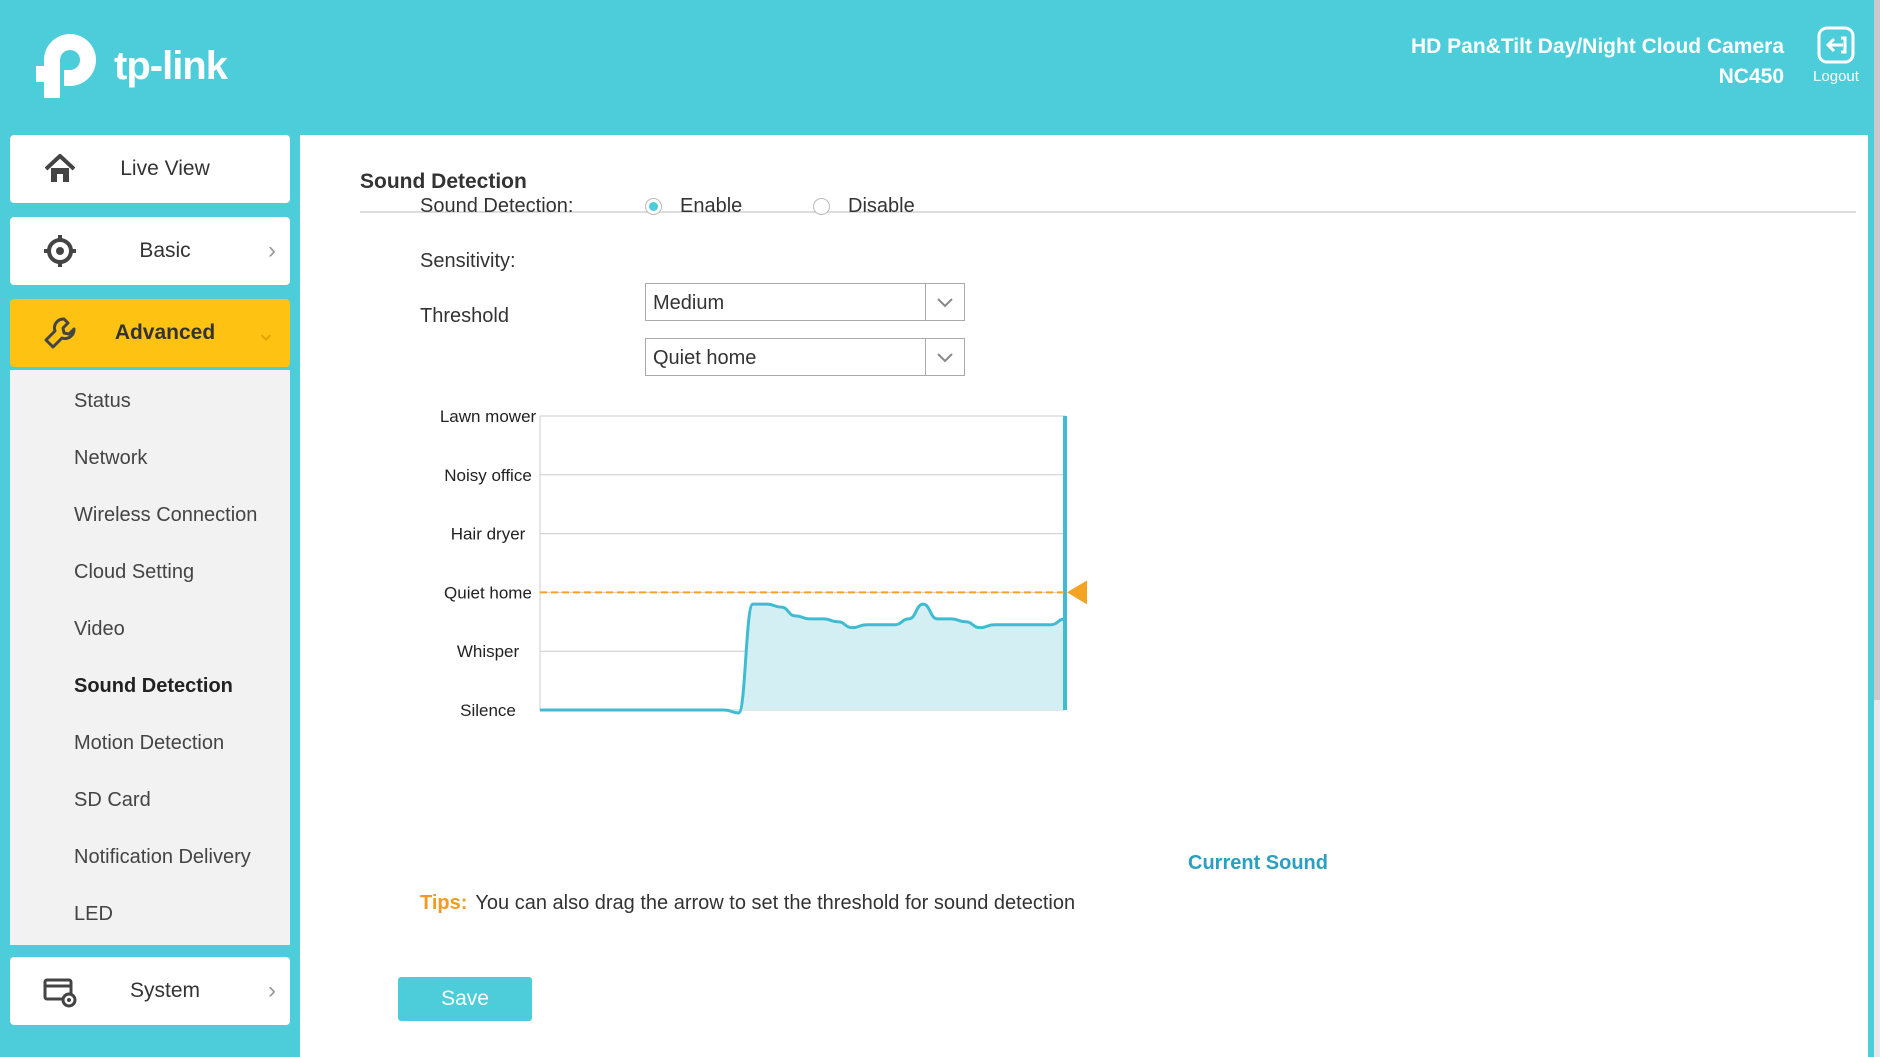 The width and height of the screenshot is (1880, 1057). I want to click on scrollbar-thumb, so click(1877, 350).